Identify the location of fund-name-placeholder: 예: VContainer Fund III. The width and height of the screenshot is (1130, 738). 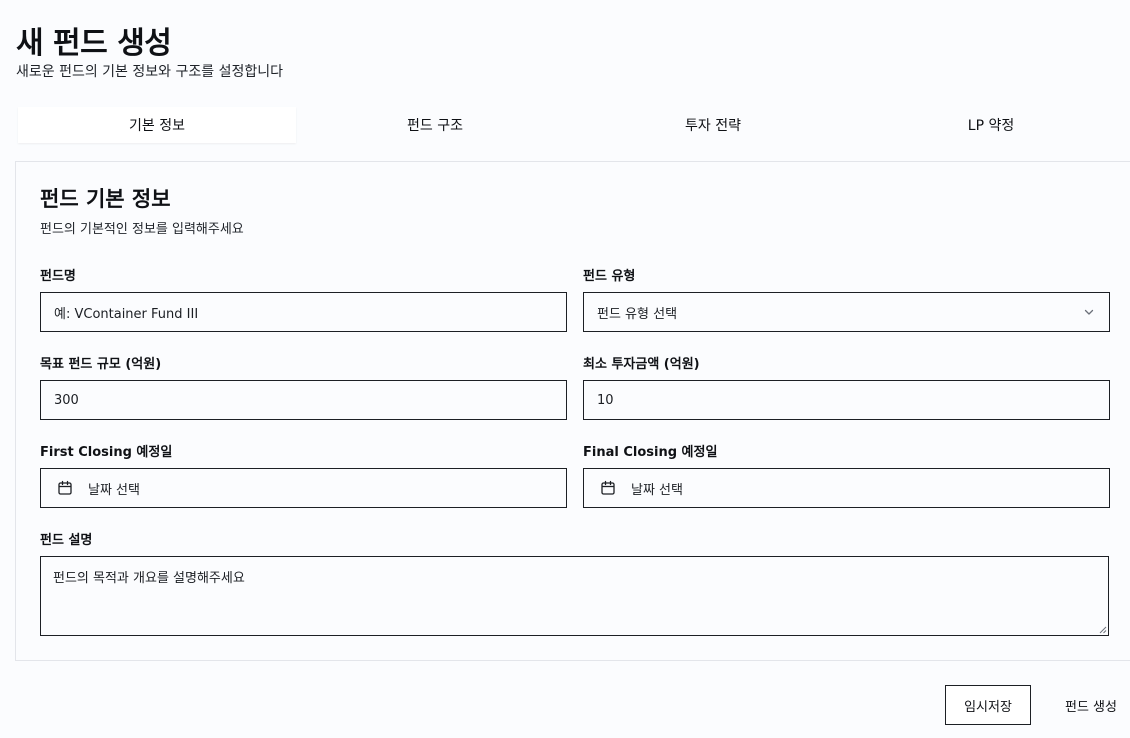
(126, 314).